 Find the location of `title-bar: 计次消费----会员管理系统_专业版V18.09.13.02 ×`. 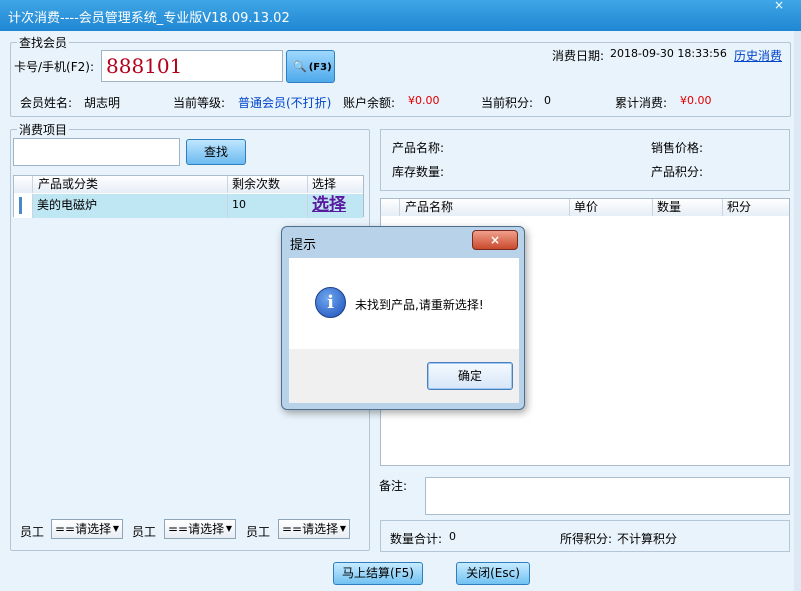

title-bar: 计次消费----会员管理系统_专业版V18.09.13.02 × is located at coordinates (400, 15).